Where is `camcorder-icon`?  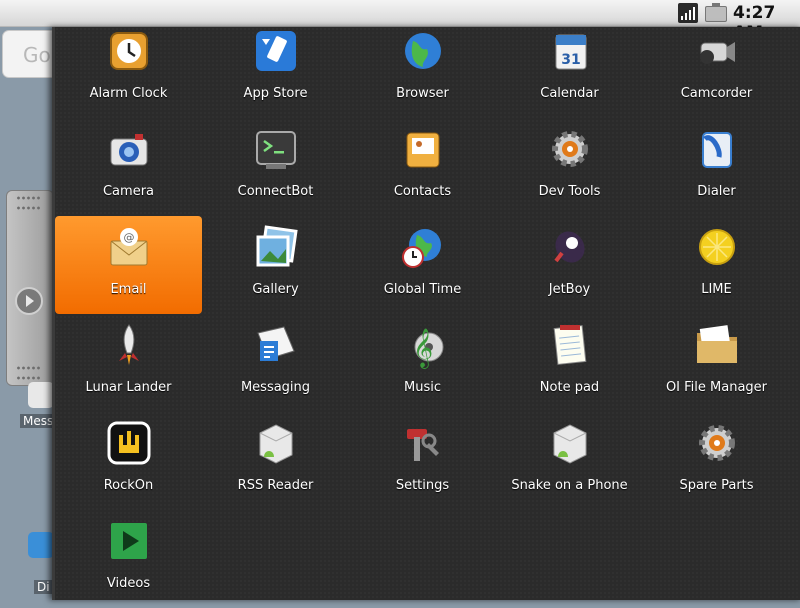 camcorder-icon is located at coordinates (717, 51).